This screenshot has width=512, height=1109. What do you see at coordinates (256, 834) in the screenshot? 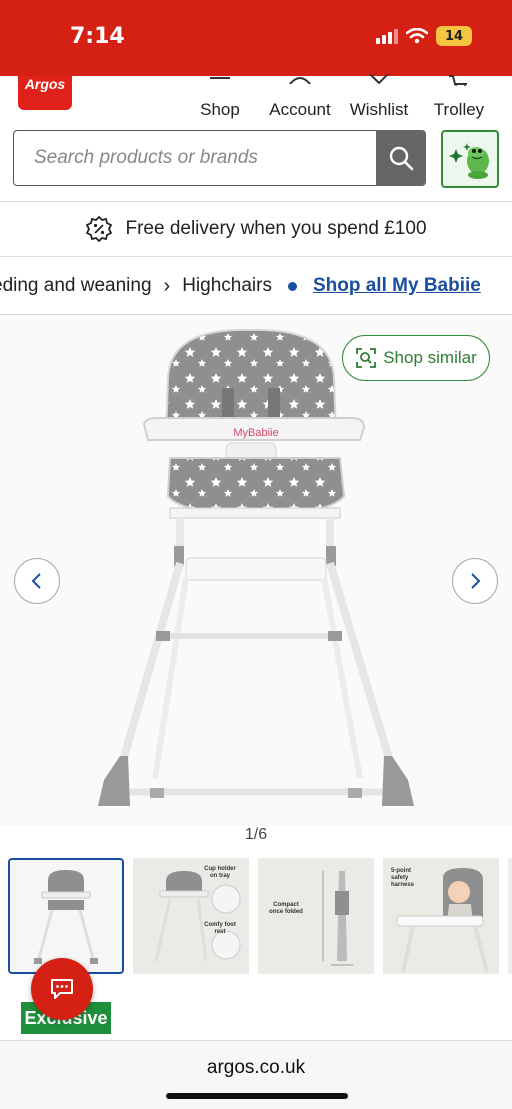
I see `image-counter: 1/6` at bounding box center [256, 834].